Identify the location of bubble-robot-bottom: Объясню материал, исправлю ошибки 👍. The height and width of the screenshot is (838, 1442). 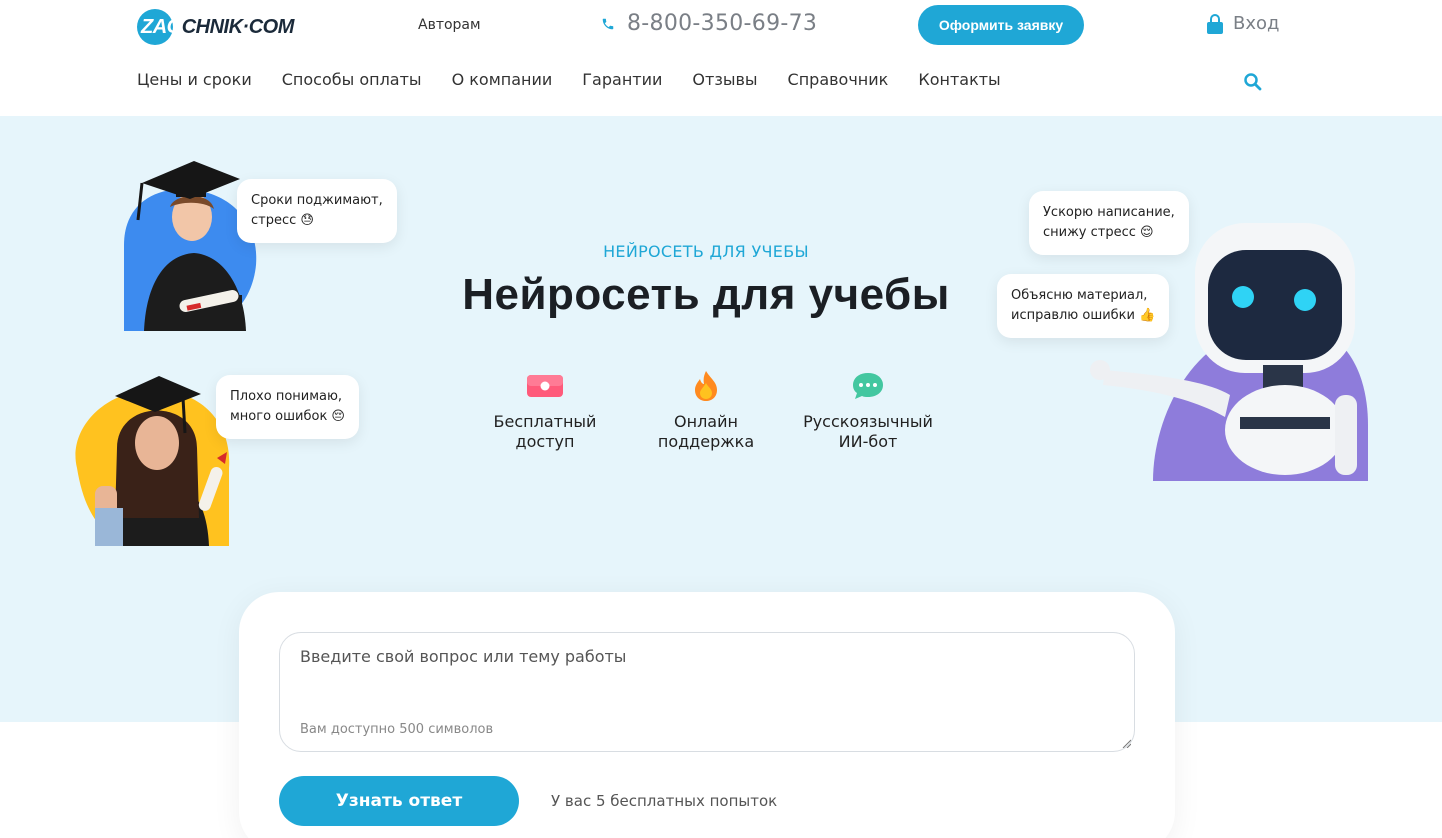
(1083, 306).